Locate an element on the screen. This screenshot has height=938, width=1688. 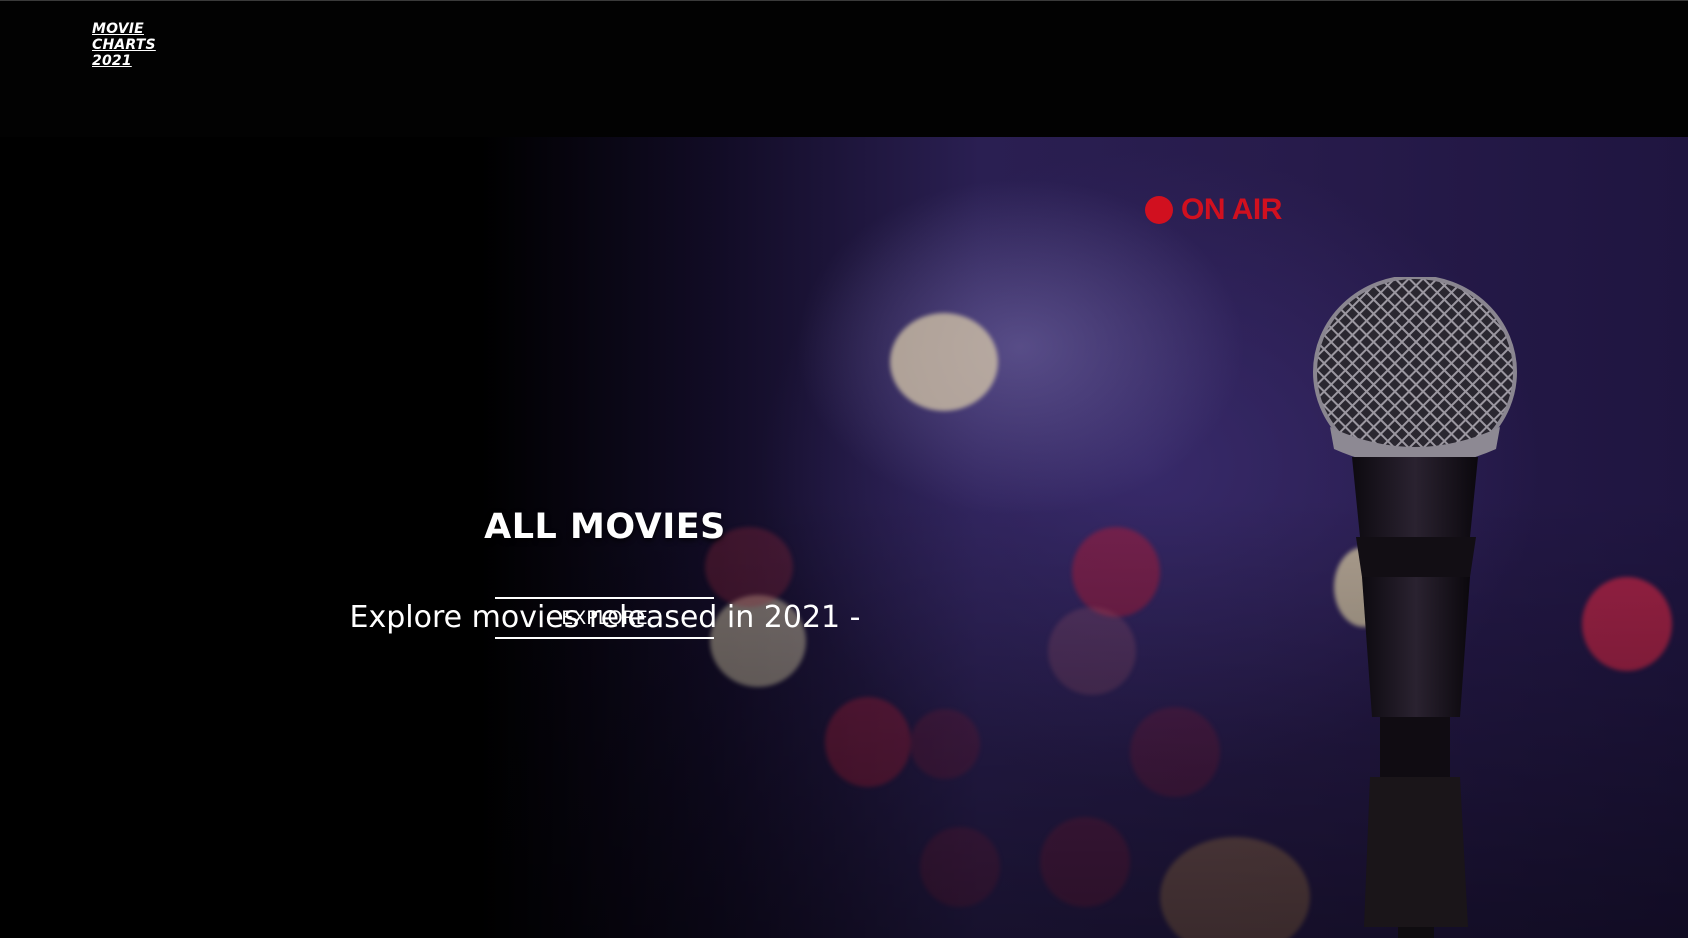
on-air-badge: ON AIR is located at coordinates (1213, 210).